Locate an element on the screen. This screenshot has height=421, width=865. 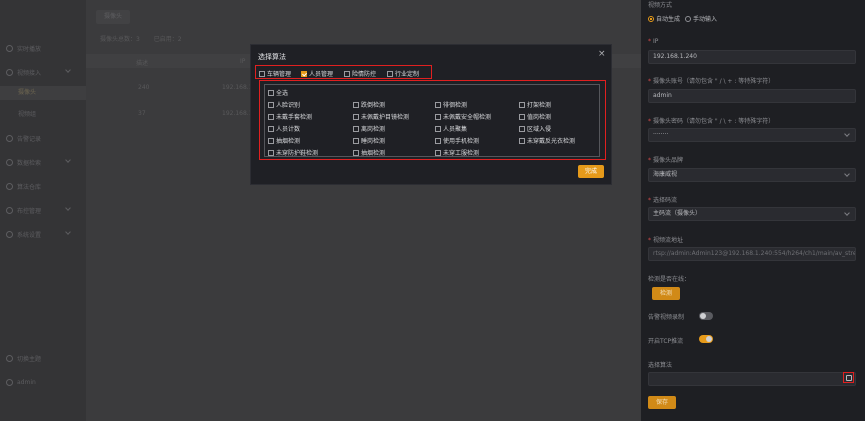
palette-icon is located at coordinates (9, 358).